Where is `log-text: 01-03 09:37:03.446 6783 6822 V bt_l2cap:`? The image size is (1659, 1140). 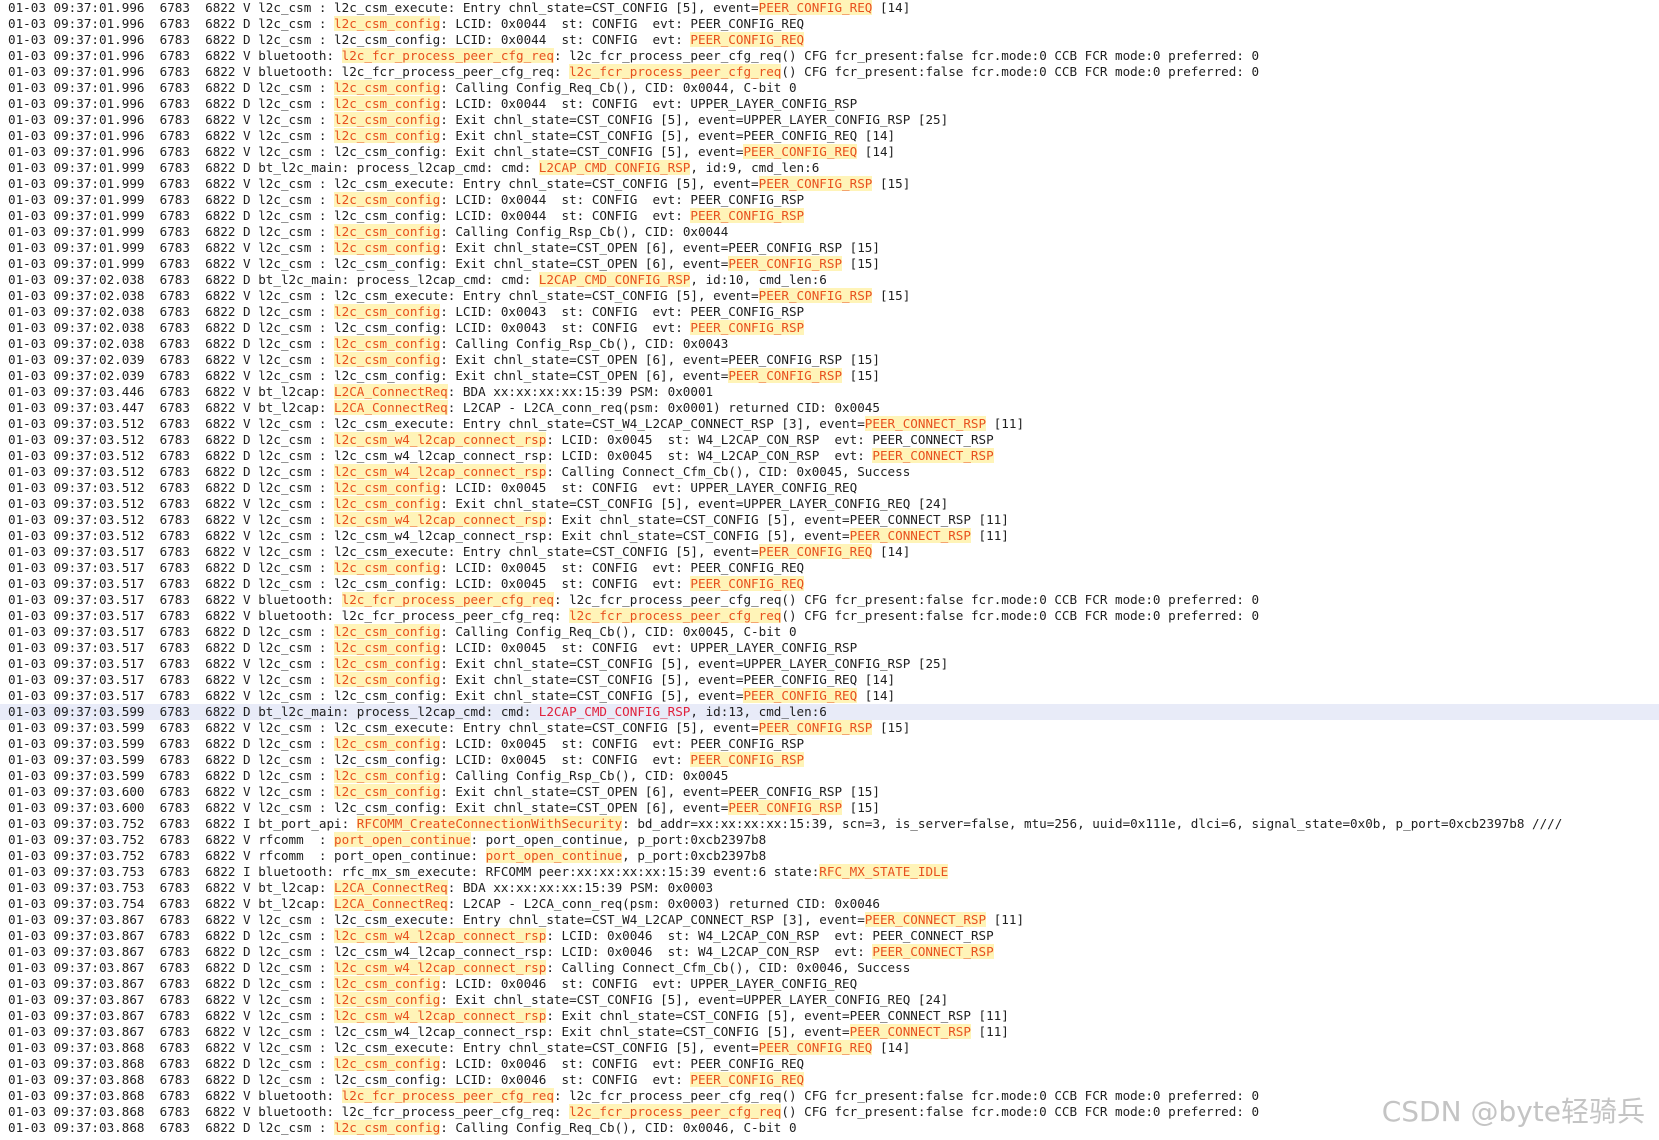 log-text: 01-03 09:37:03.446 6783 6822 V bt_l2cap: is located at coordinates (171, 391).